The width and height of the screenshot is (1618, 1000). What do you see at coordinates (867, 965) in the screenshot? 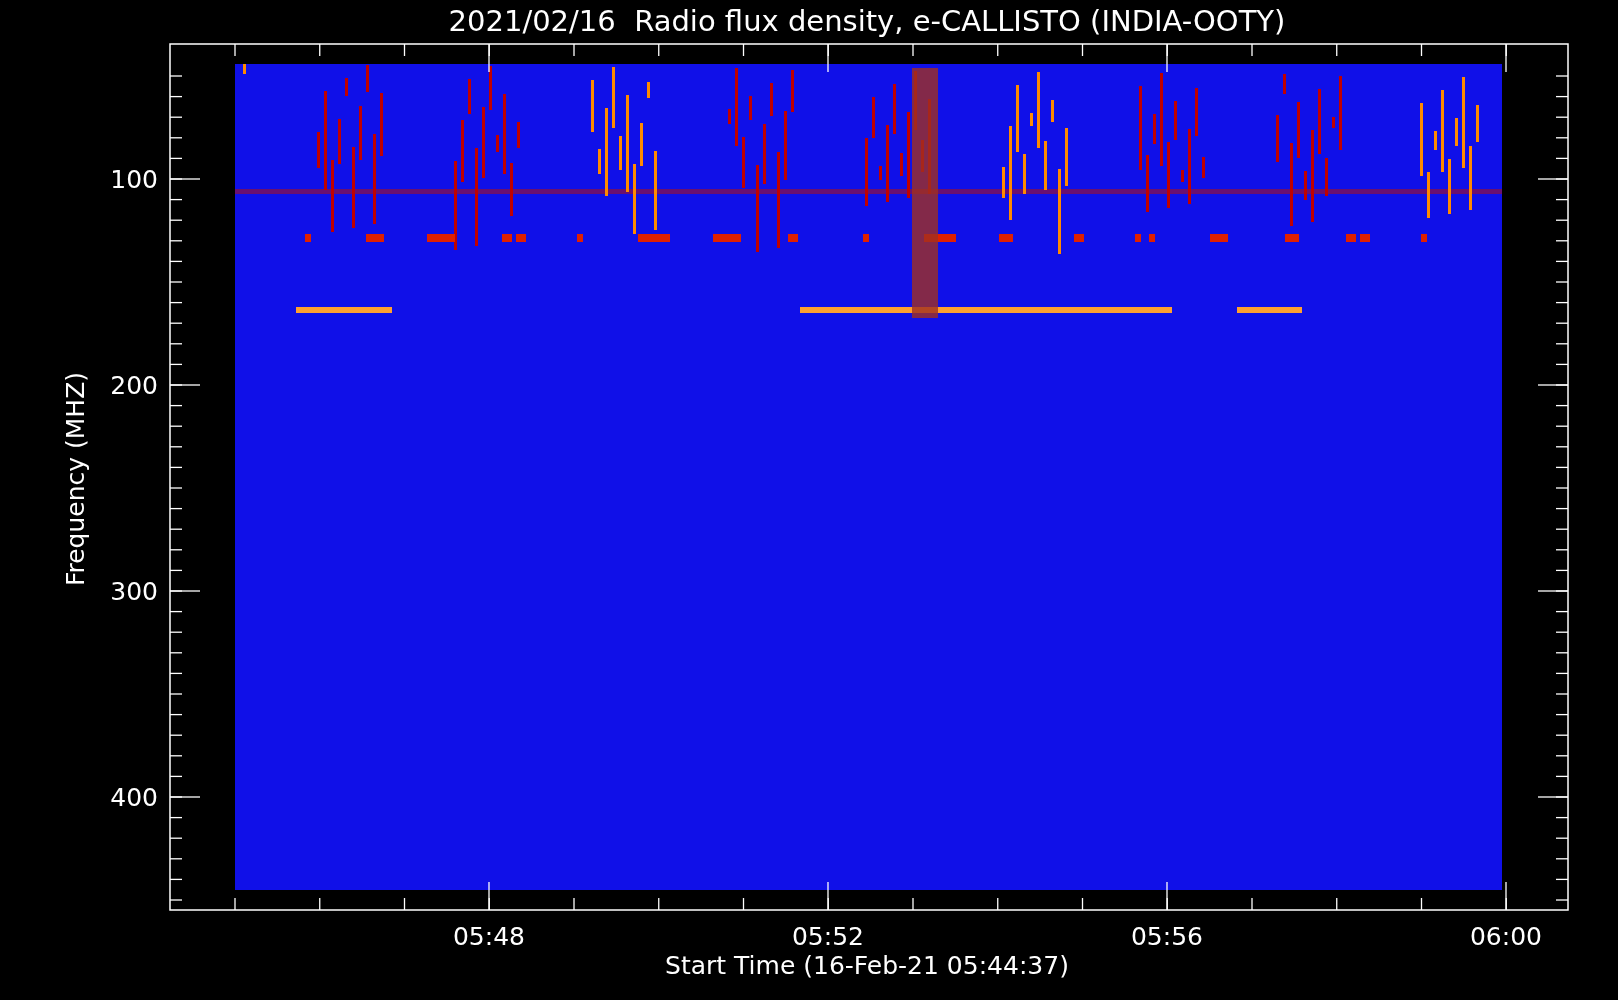
I see `x-axis-label: Start Time (16-Feb-21 05:44:37)` at bounding box center [867, 965].